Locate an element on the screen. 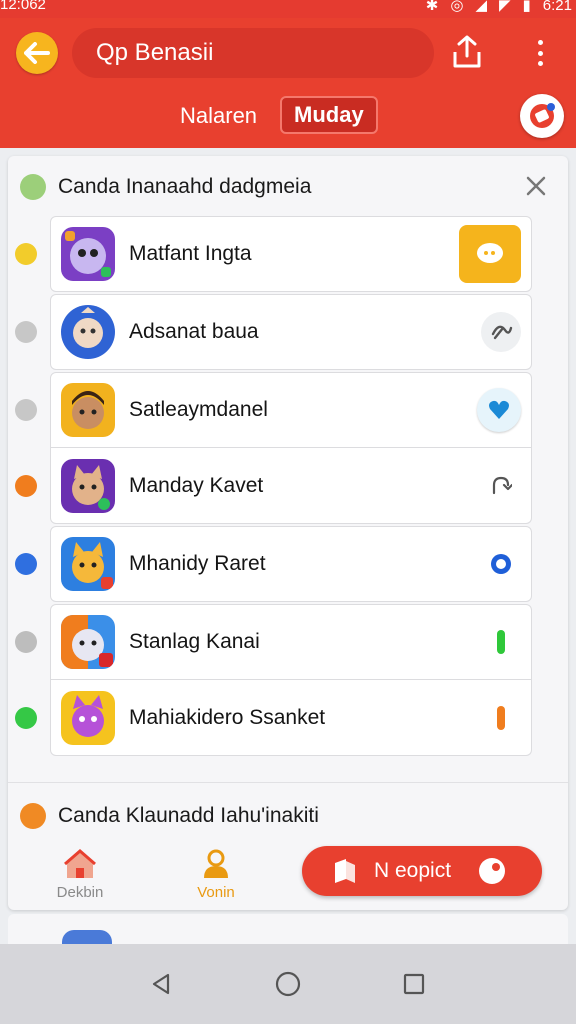 The width and height of the screenshot is (576, 1024). link-icon is located at coordinates (501, 332).